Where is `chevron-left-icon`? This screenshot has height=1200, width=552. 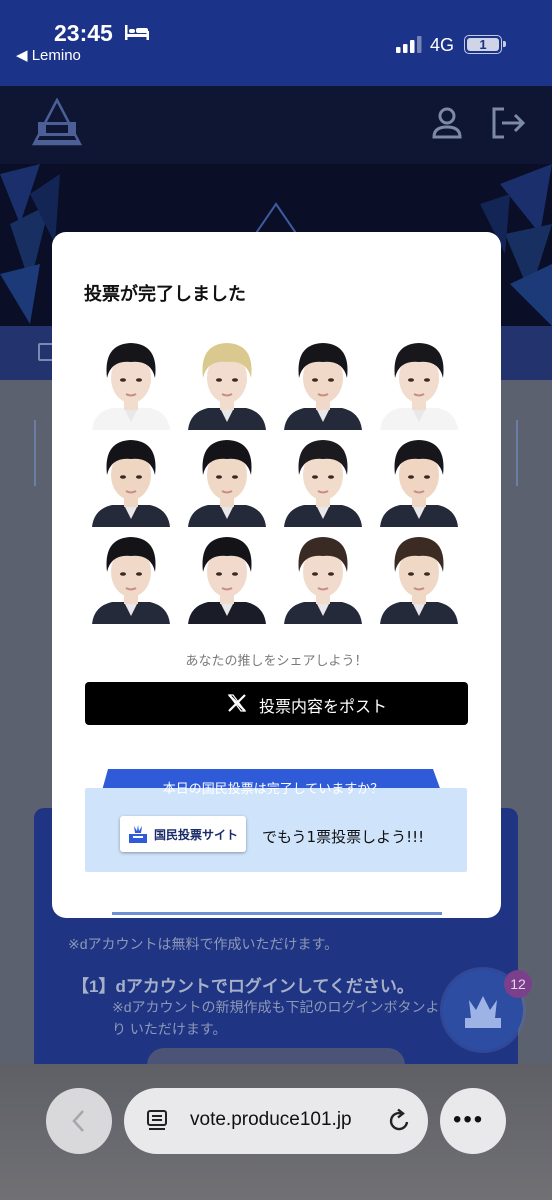 chevron-left-icon is located at coordinates (78, 1121).